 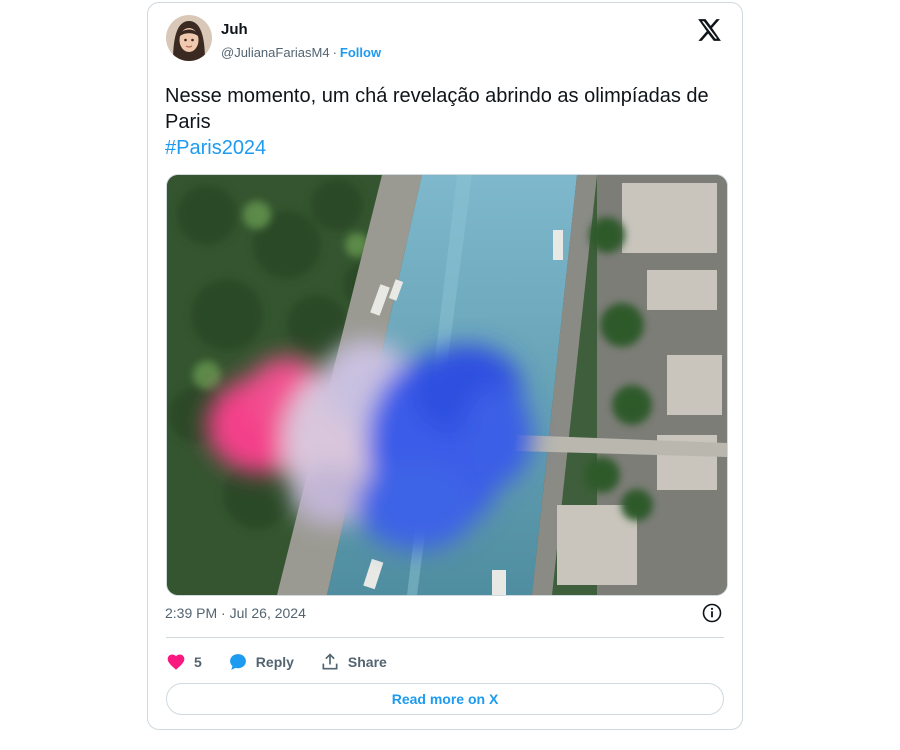 I want to click on hashtag-link: #Paris2024, so click(x=445, y=148).